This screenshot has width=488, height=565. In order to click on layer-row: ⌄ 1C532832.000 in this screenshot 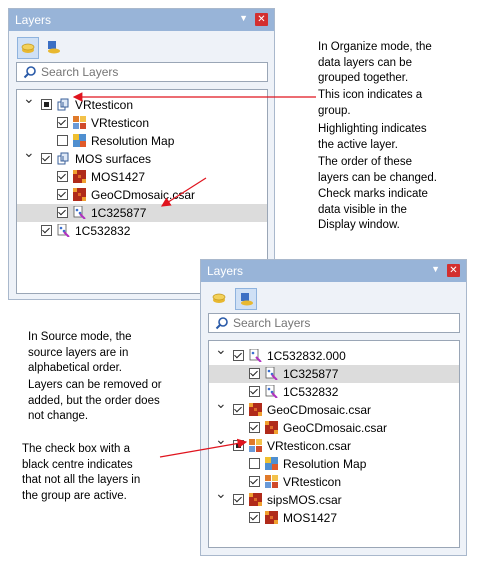, I will do `click(334, 353)`.